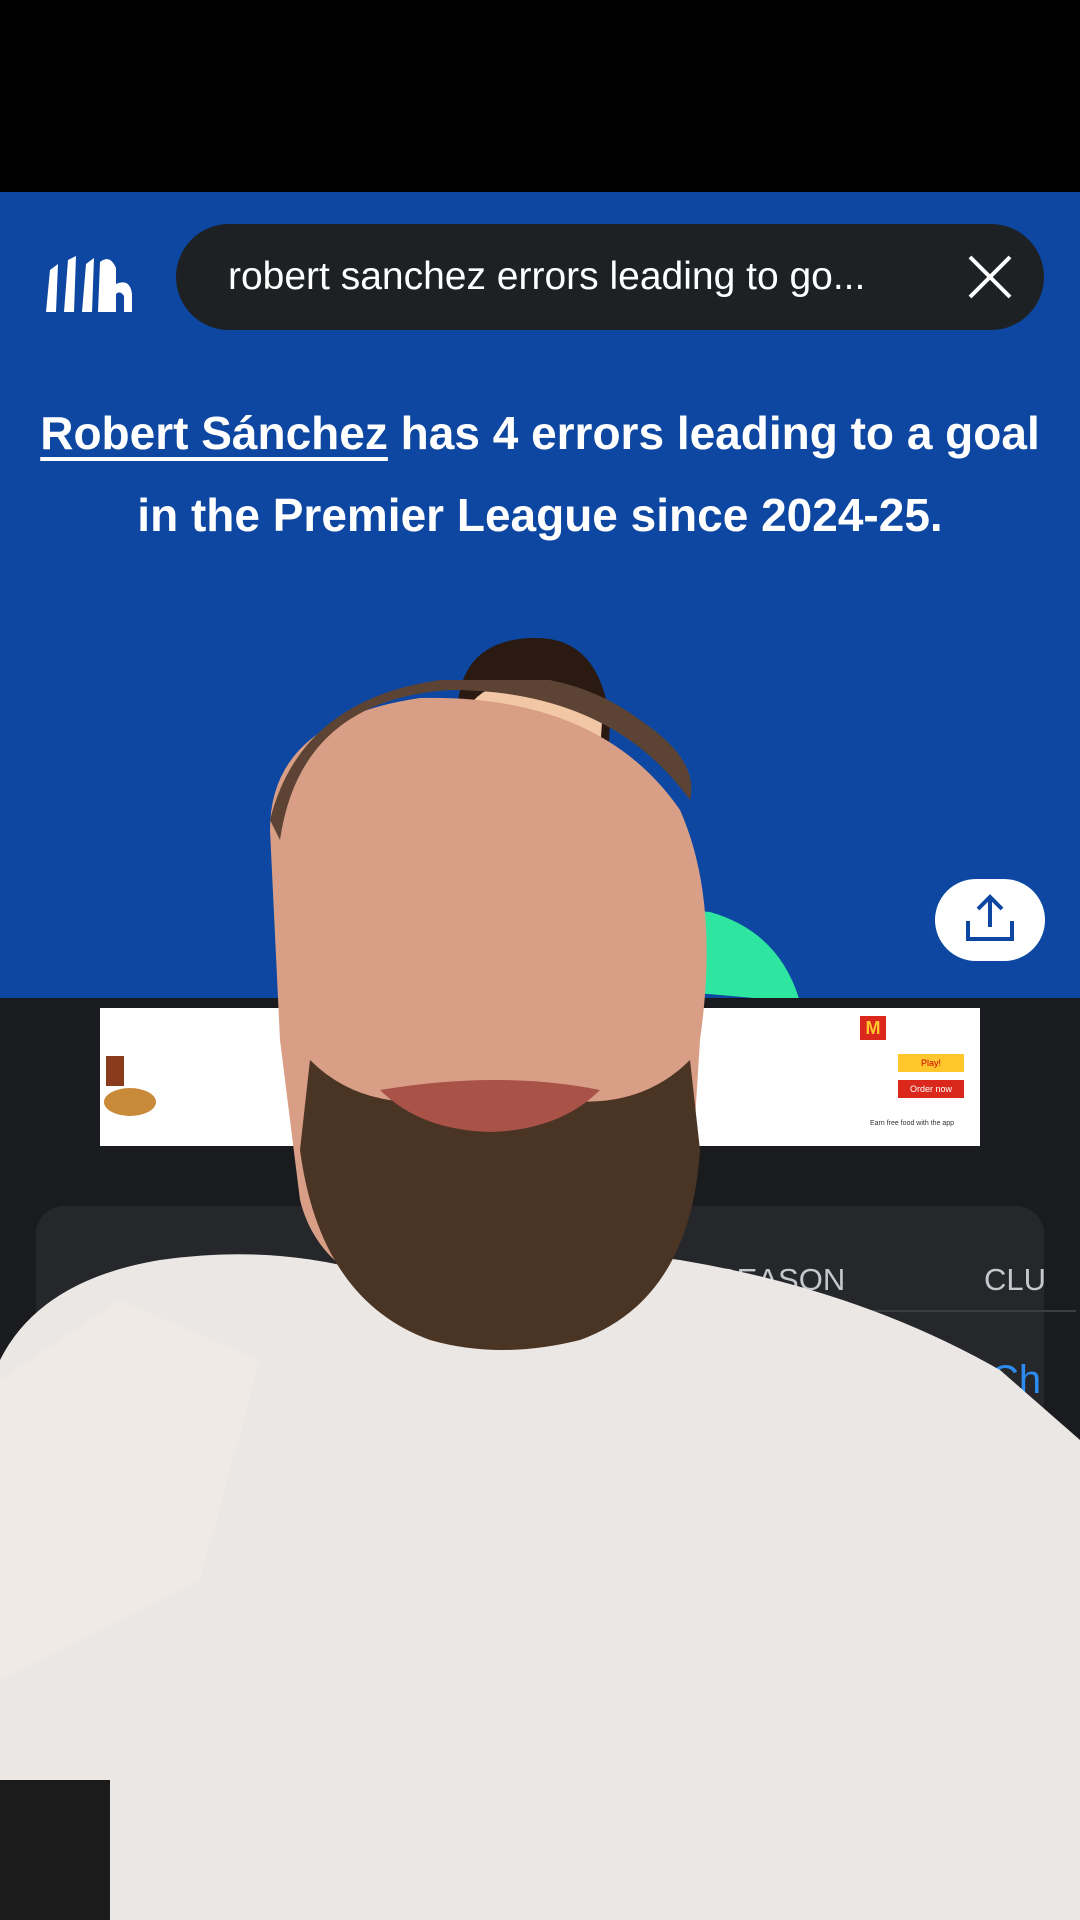 This screenshot has height=1920, width=1080. I want to click on close-icon, so click(990, 277).